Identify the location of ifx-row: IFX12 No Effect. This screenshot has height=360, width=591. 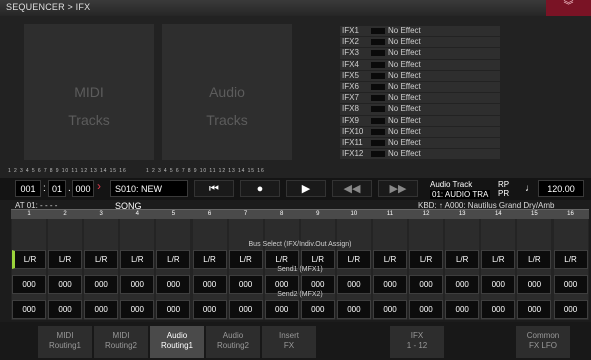
(420, 154).